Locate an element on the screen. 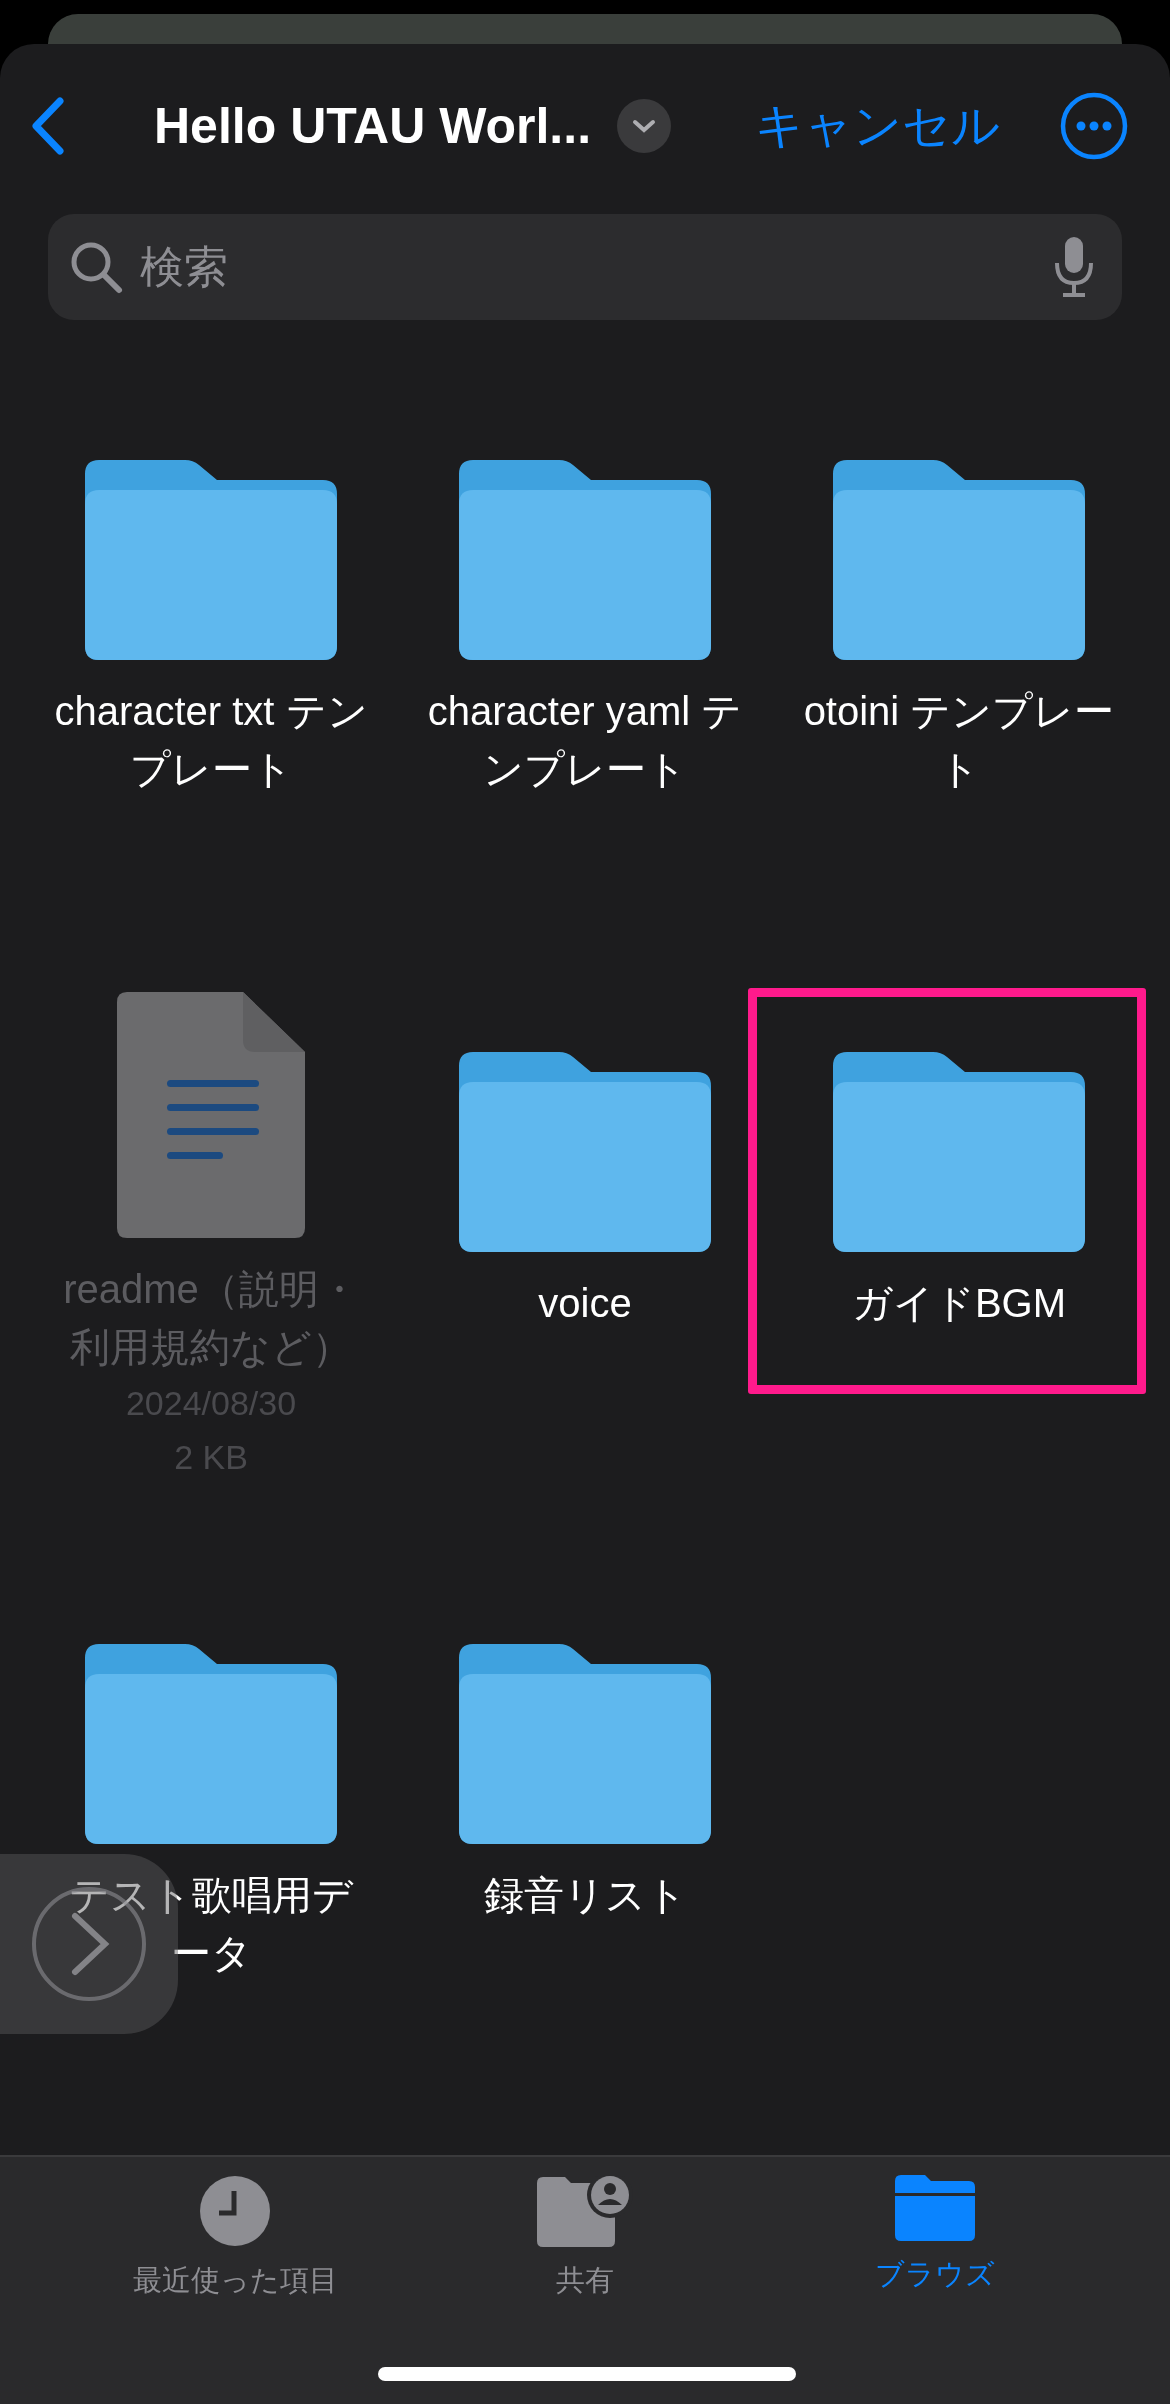  more-icon is located at coordinates (1094, 126).